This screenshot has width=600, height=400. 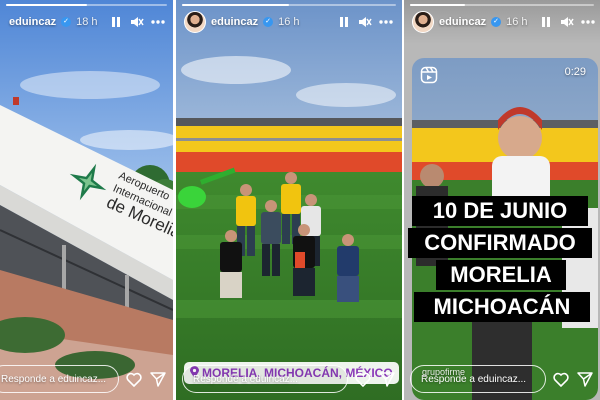 What do you see at coordinates (429, 77) in the screenshot?
I see `reel-icon` at bounding box center [429, 77].